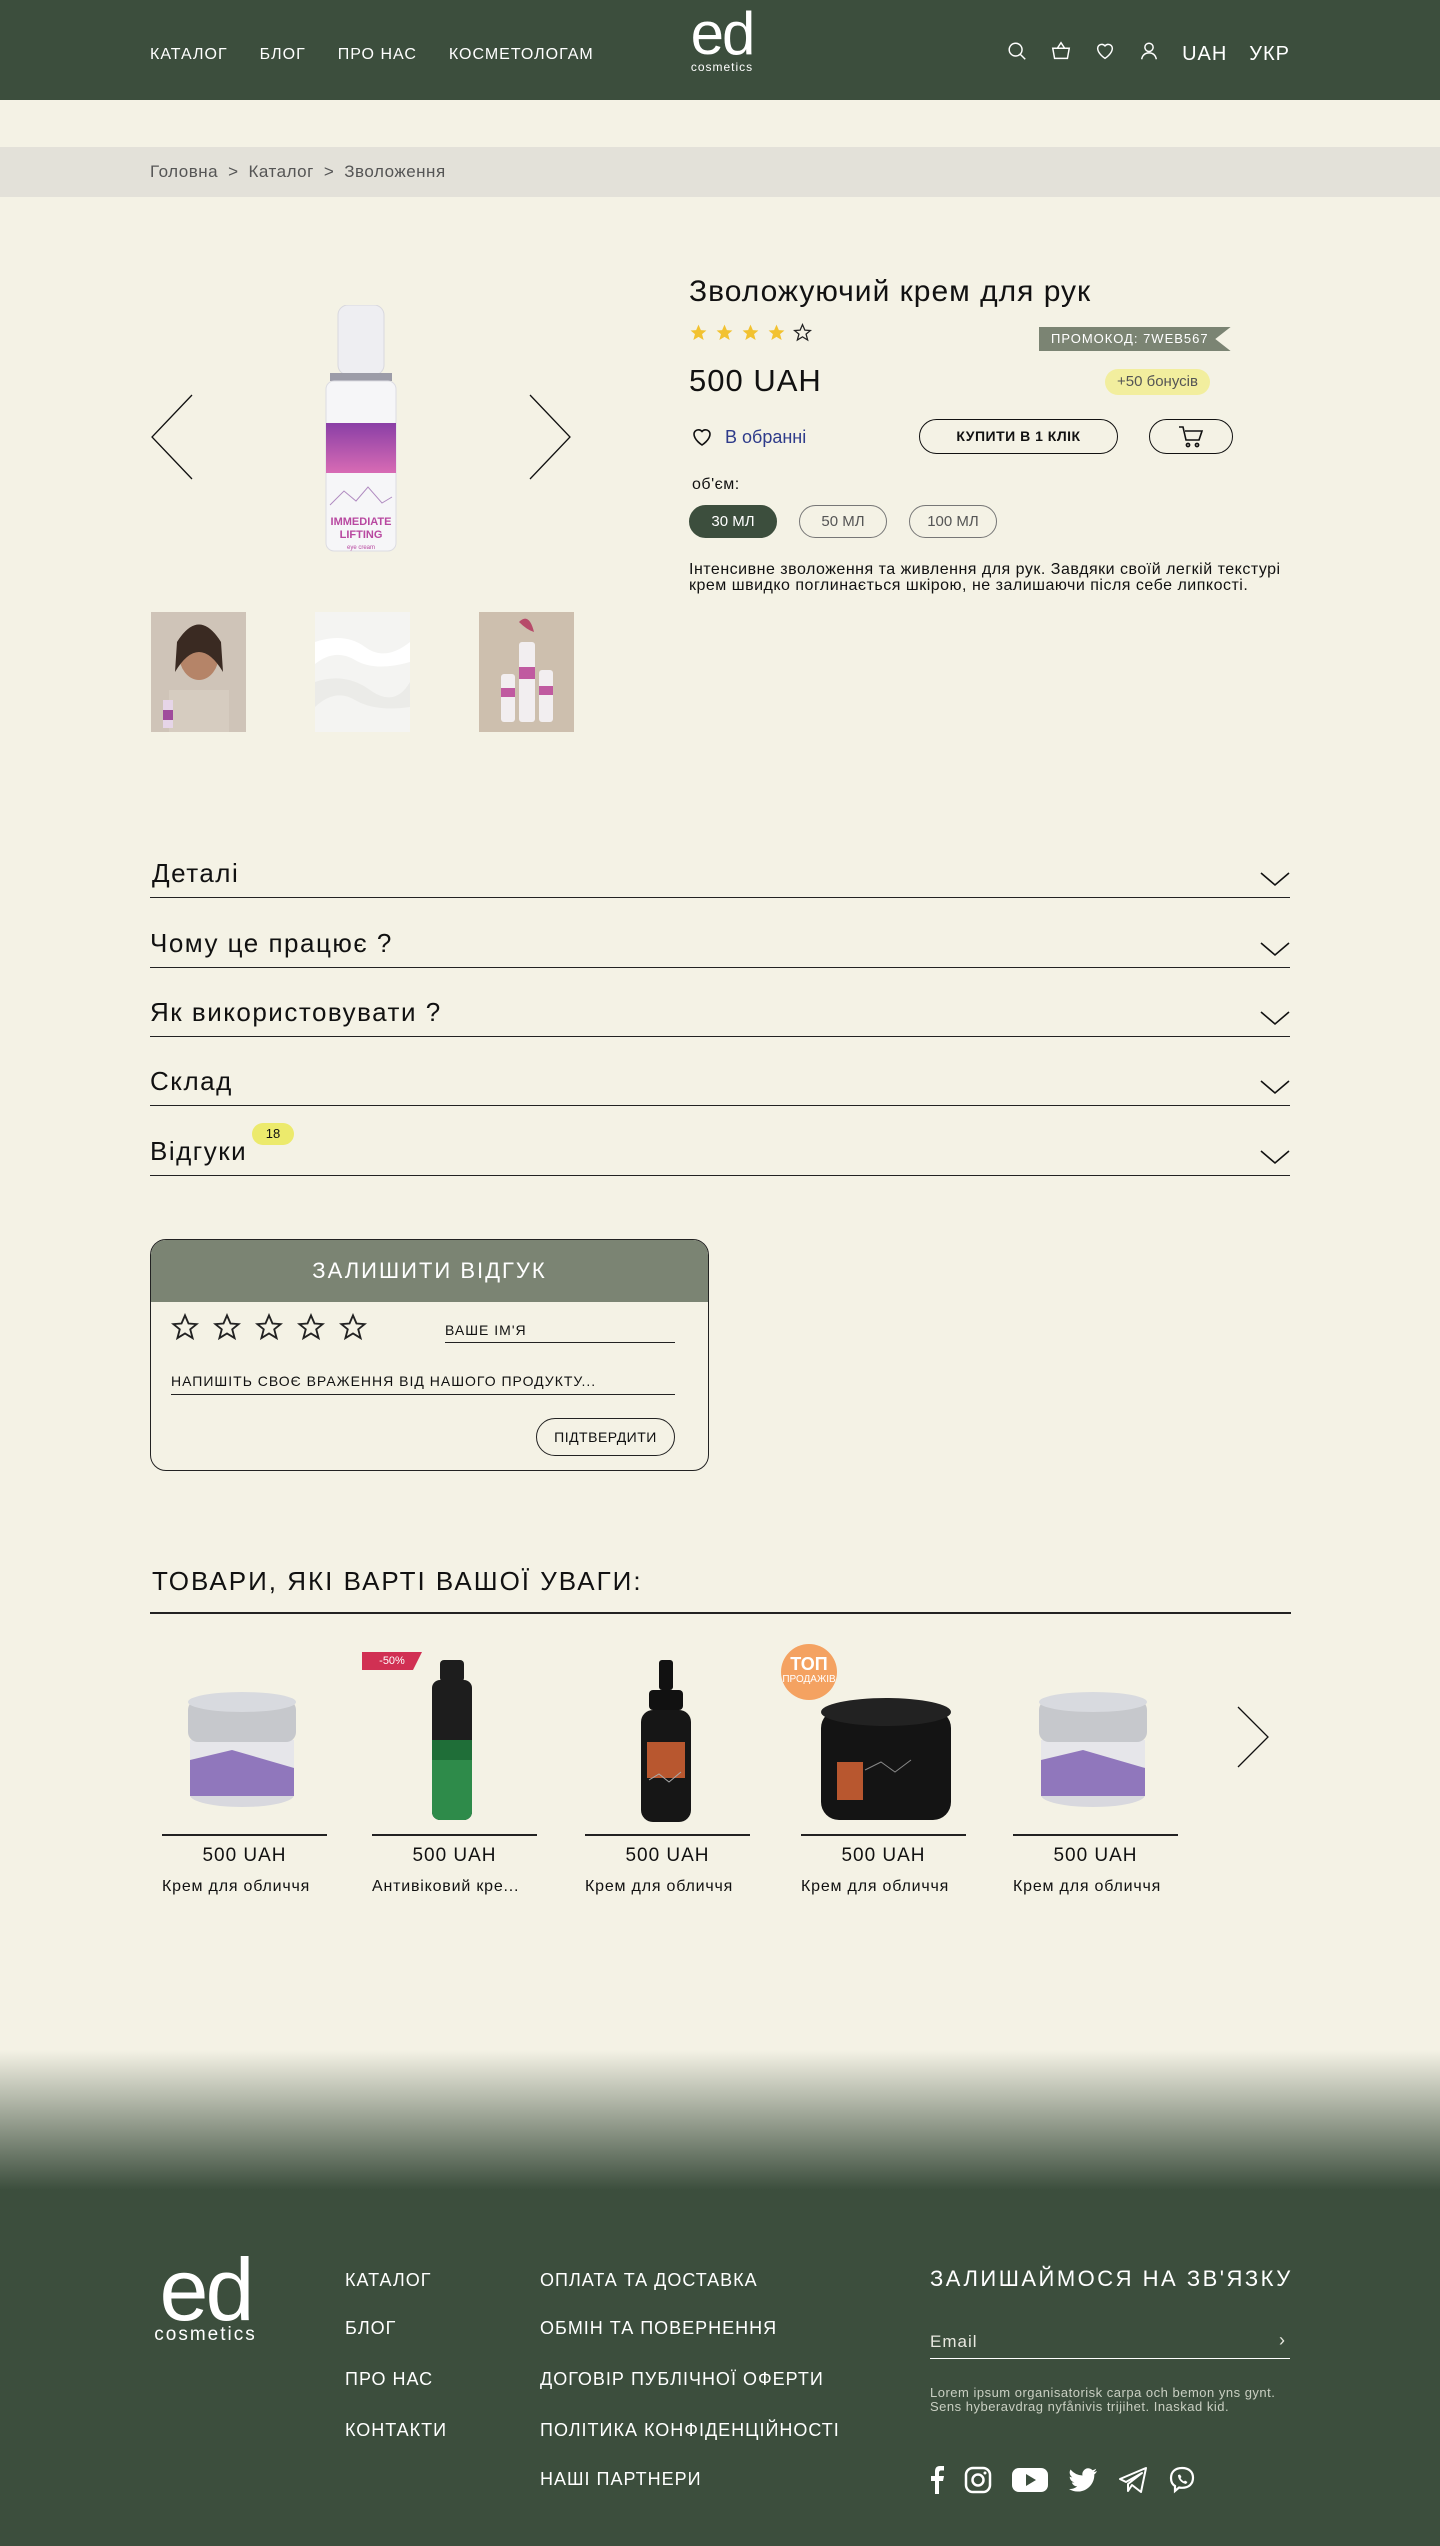 The width and height of the screenshot is (1440, 2546). Describe the element at coordinates (273, 1134) in the screenshot. I see `reviews-count-badge: 18` at that location.